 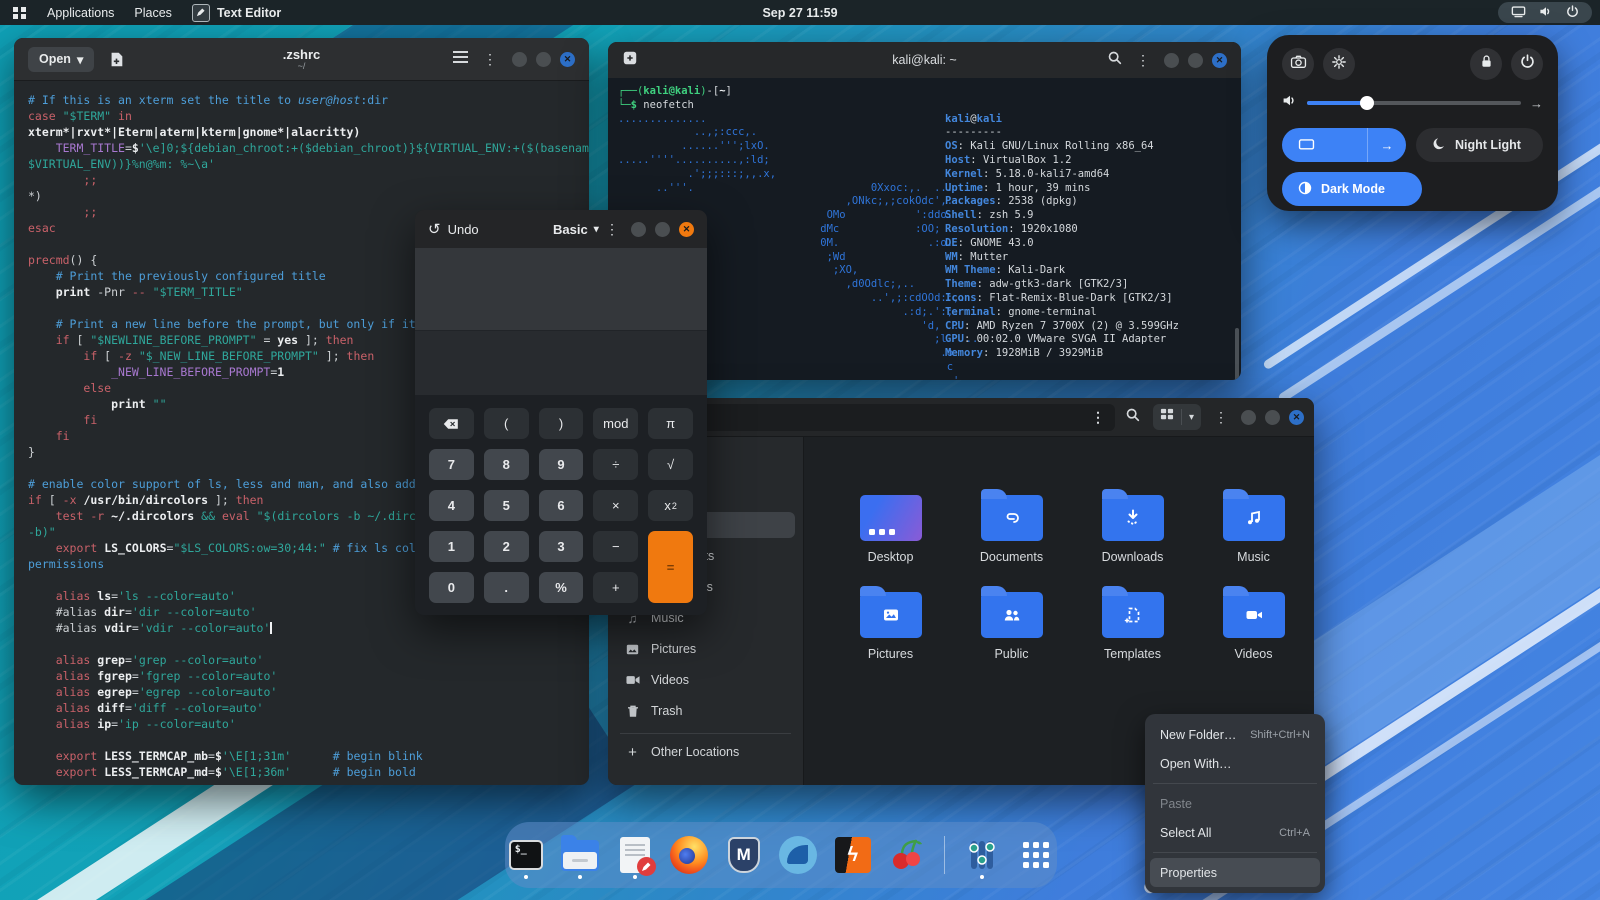 I want to click on calculator-headerbar: ↺ Undo Basic ▾ ⋮ ✕, so click(x=561, y=229).